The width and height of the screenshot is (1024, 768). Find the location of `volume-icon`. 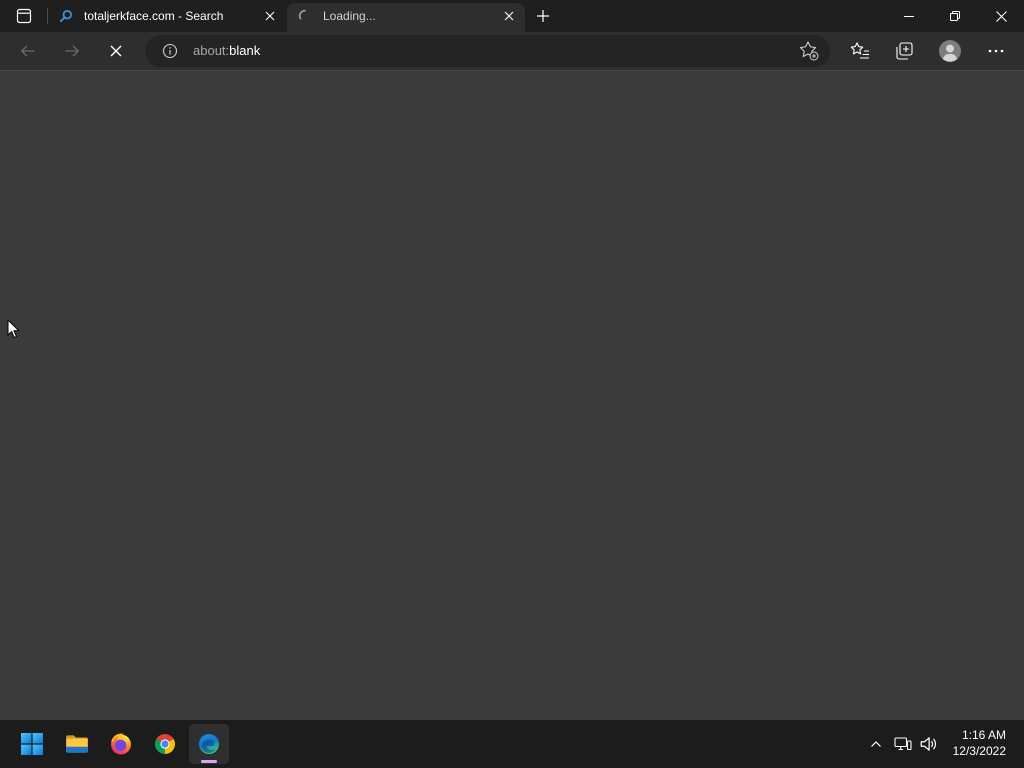

volume-icon is located at coordinates (928, 744).